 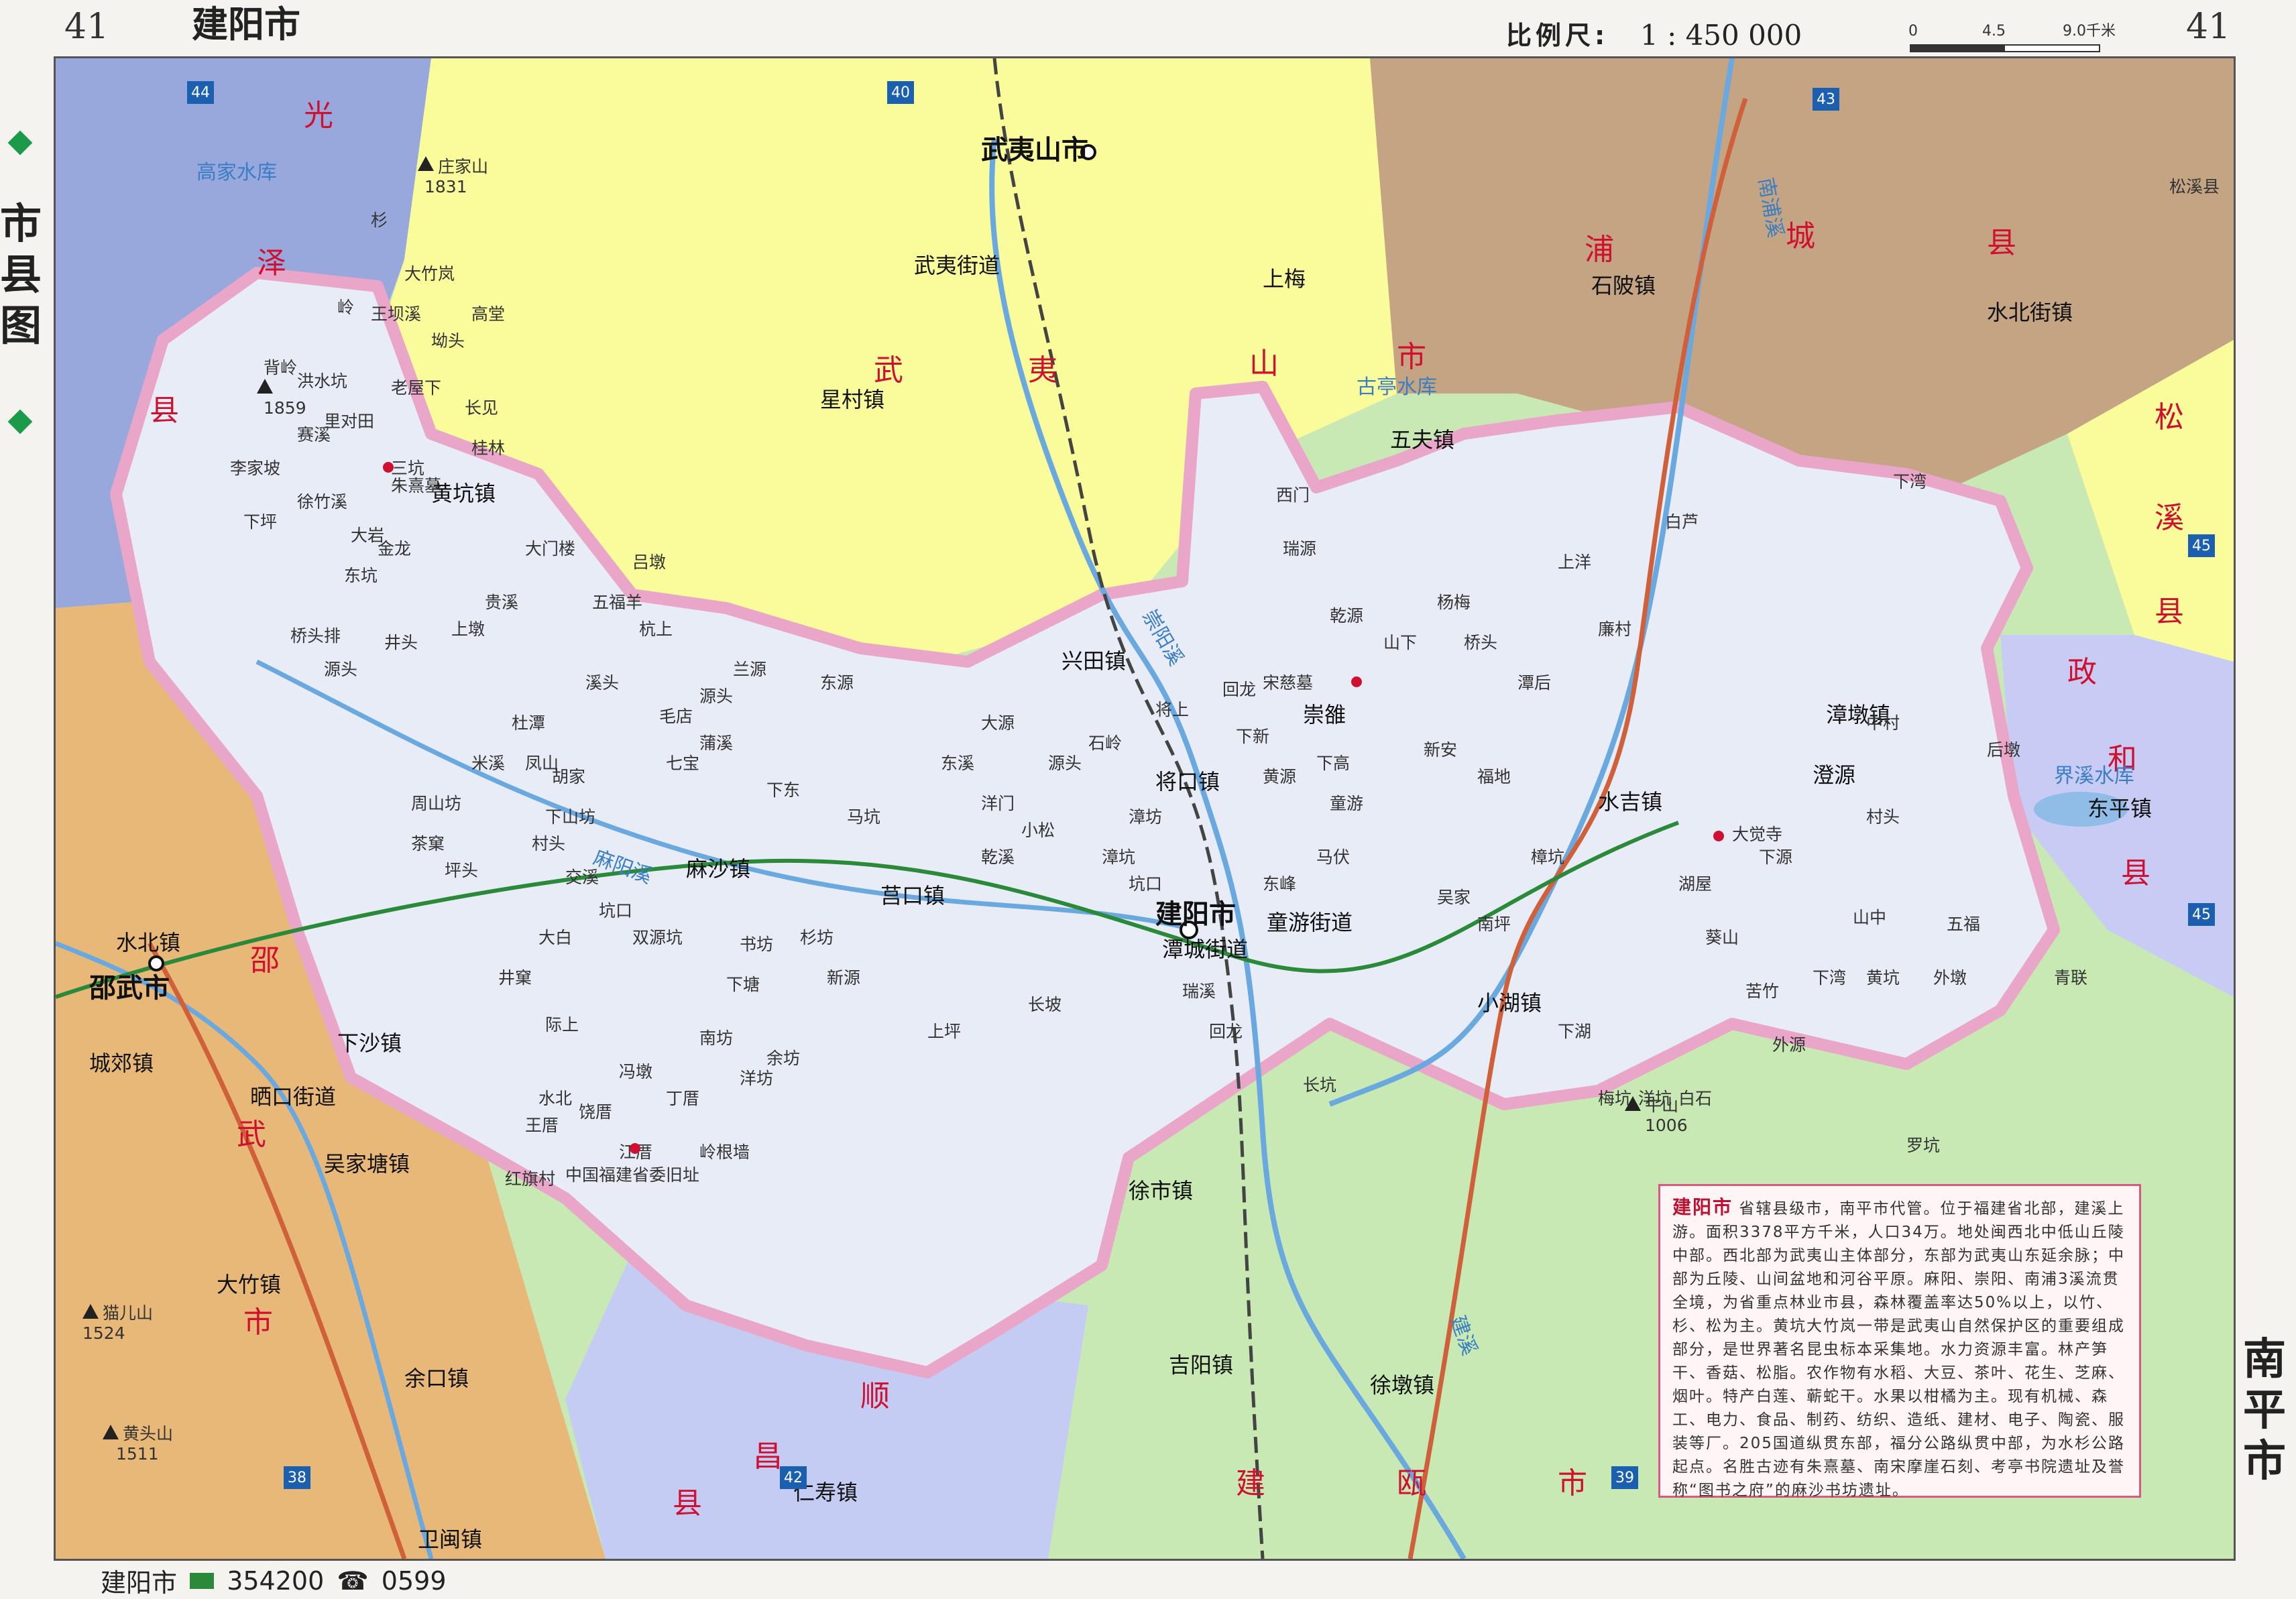 I want to click on place-label: 新源, so click(x=843, y=978).